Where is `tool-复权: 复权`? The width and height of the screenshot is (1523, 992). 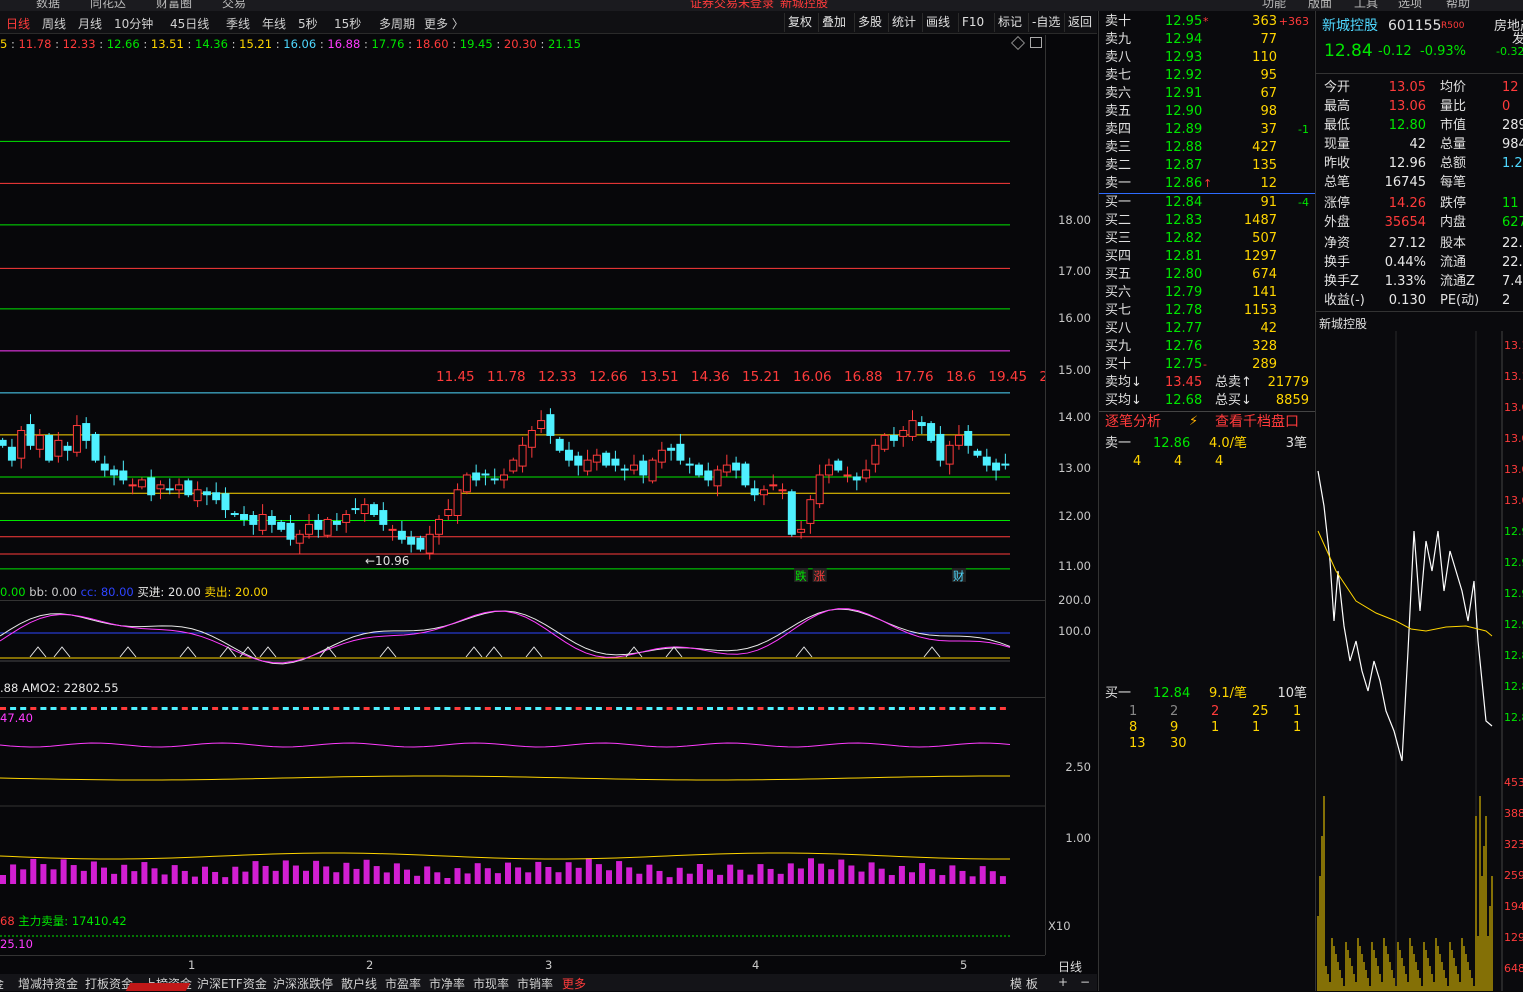 tool-复权: 复权 is located at coordinates (799, 22).